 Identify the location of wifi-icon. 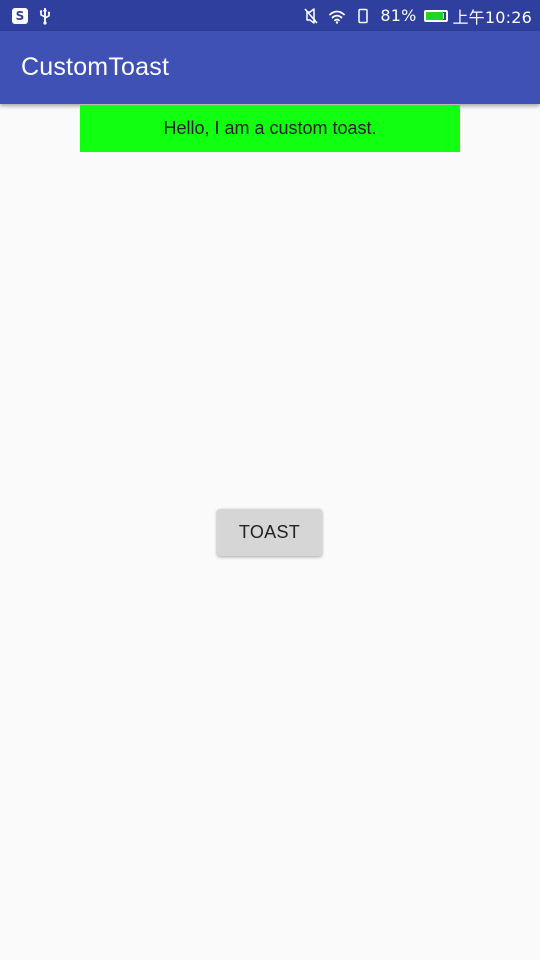
(337, 17).